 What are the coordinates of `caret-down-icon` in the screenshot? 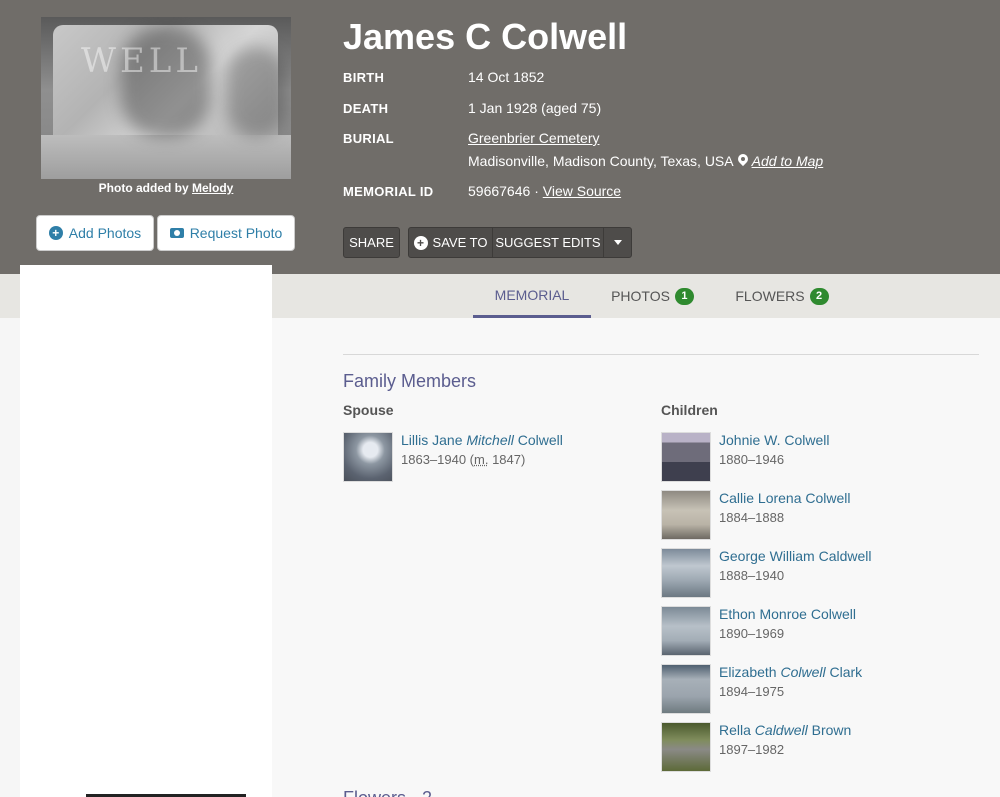 It's located at (617, 242).